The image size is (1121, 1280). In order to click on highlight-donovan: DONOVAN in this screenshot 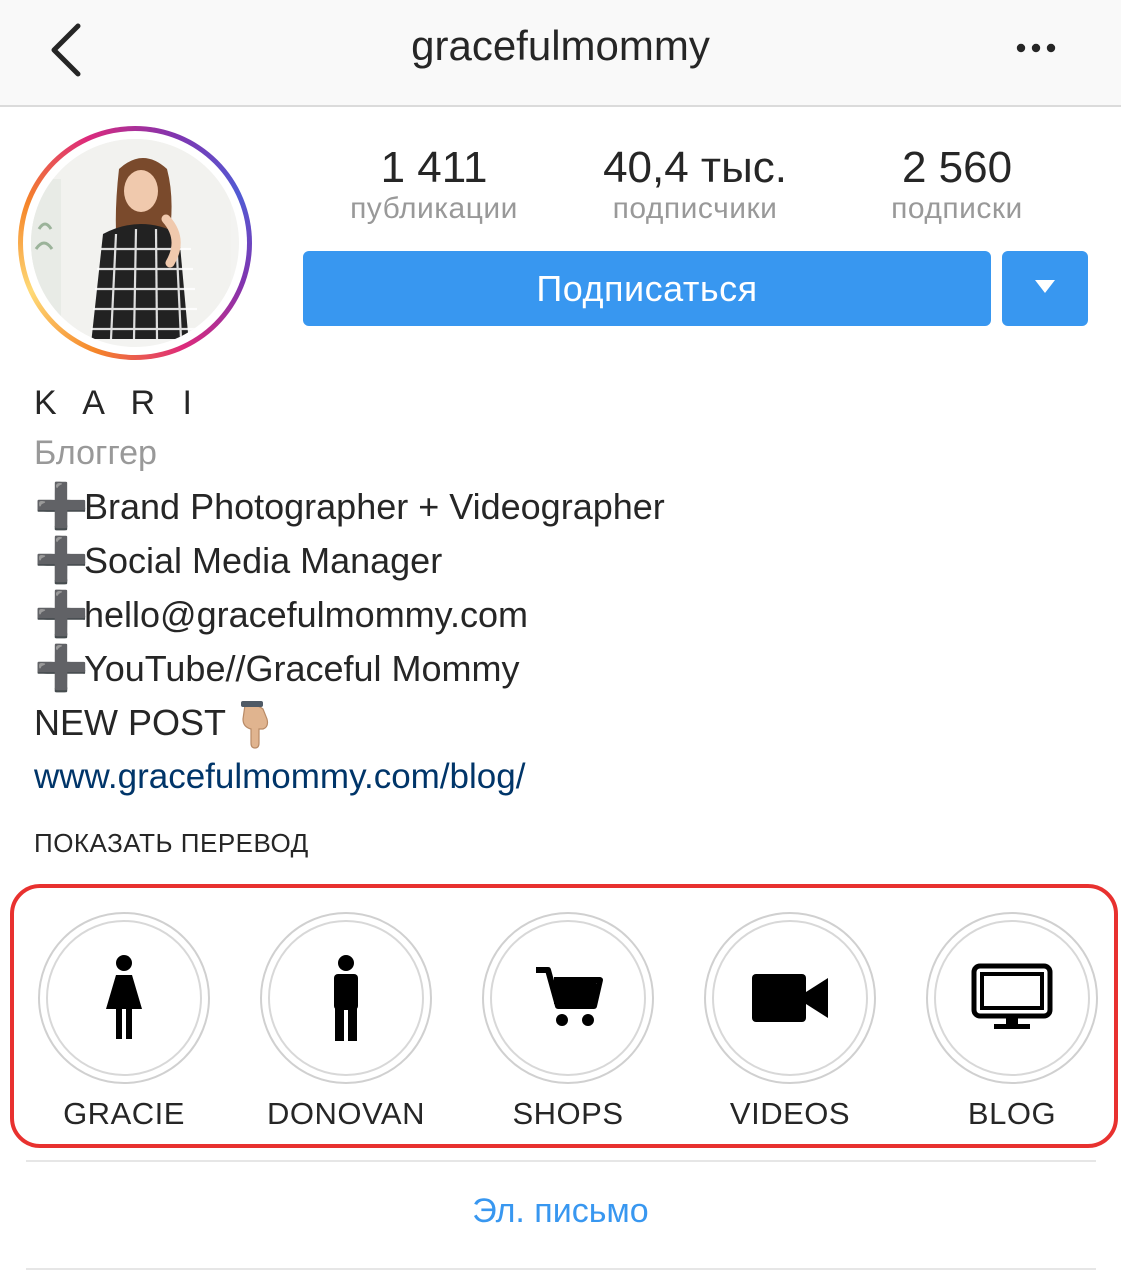, I will do `click(346, 1022)`.